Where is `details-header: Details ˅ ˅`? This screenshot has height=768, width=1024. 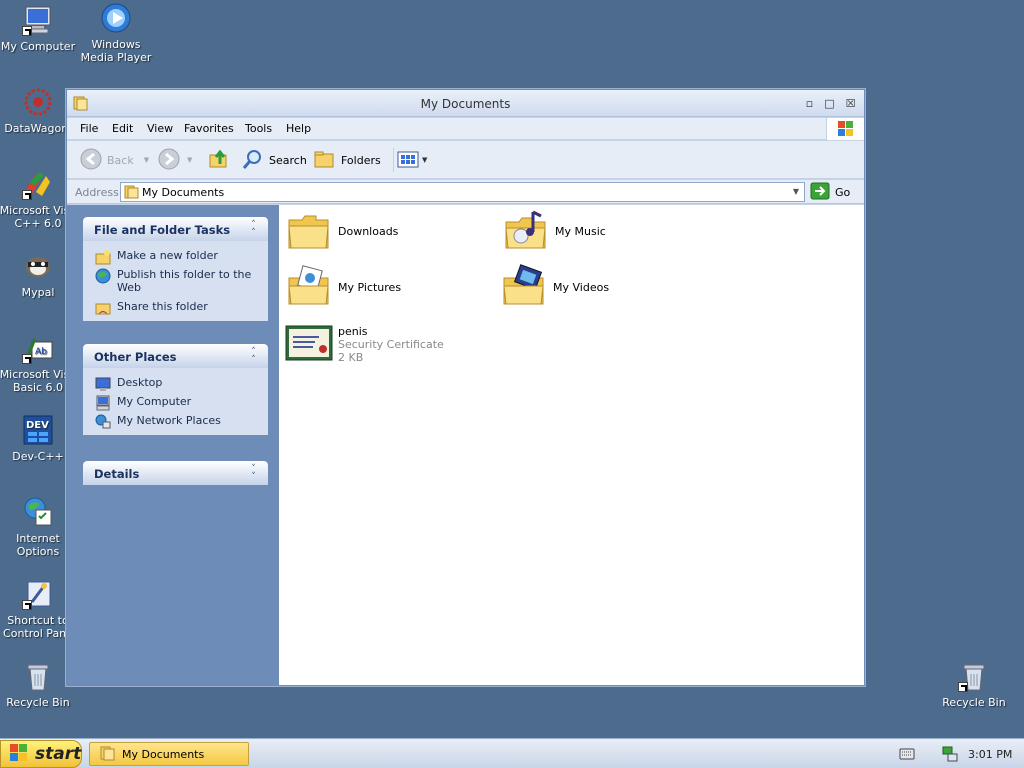
details-header: Details ˅ ˅ is located at coordinates (175, 473).